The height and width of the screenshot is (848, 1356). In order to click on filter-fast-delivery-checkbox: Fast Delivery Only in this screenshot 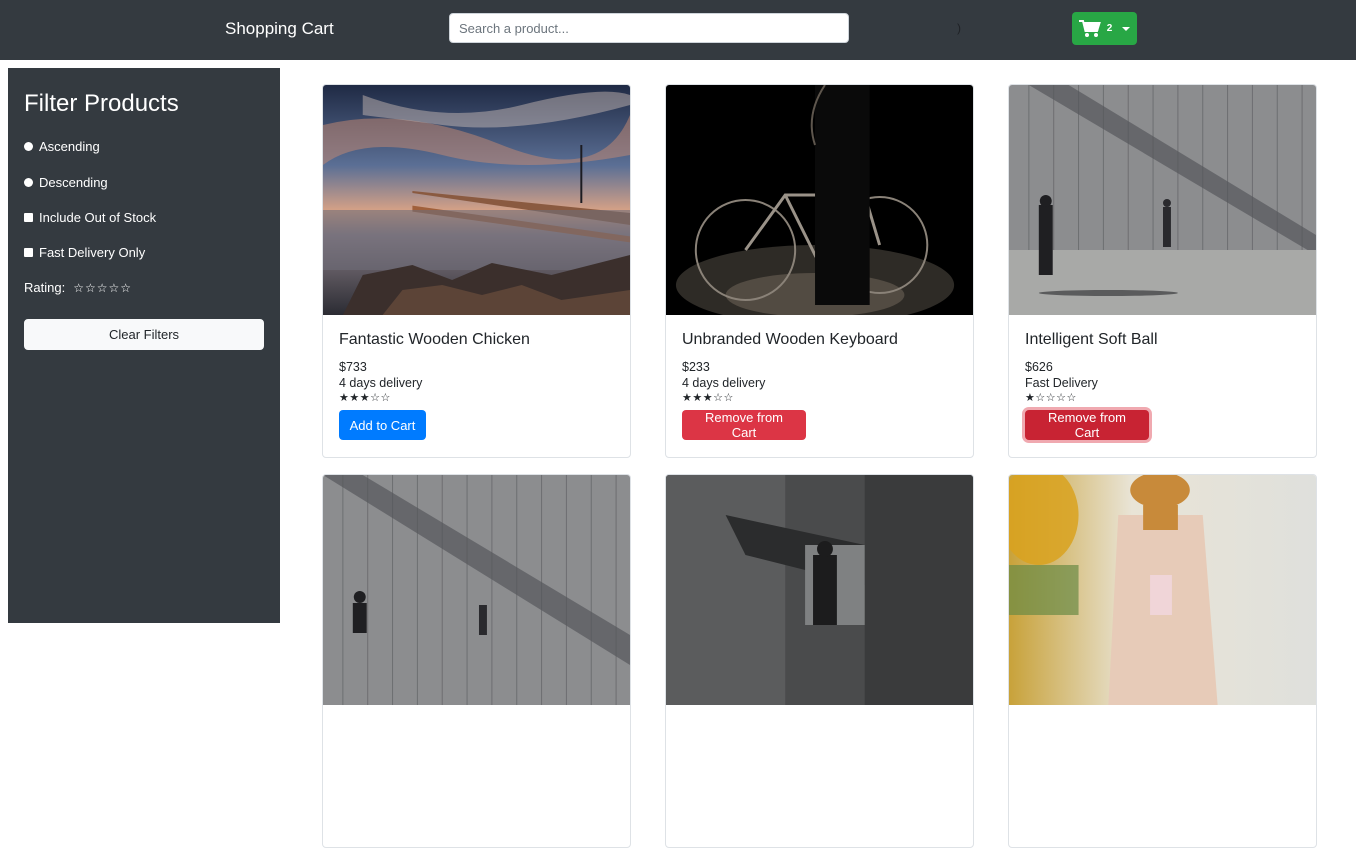, I will do `click(84, 252)`.